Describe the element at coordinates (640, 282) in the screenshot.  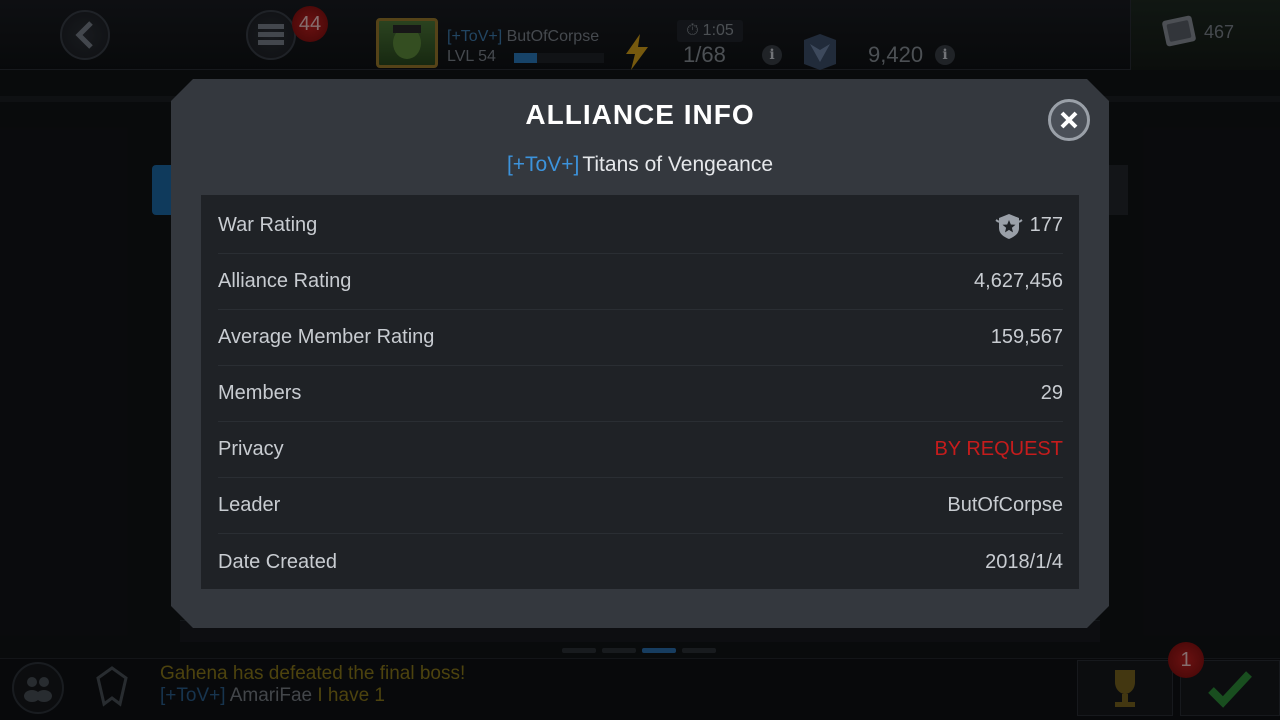
I see `alliance-rating-row: Alliance Rating 4,627,456` at that location.